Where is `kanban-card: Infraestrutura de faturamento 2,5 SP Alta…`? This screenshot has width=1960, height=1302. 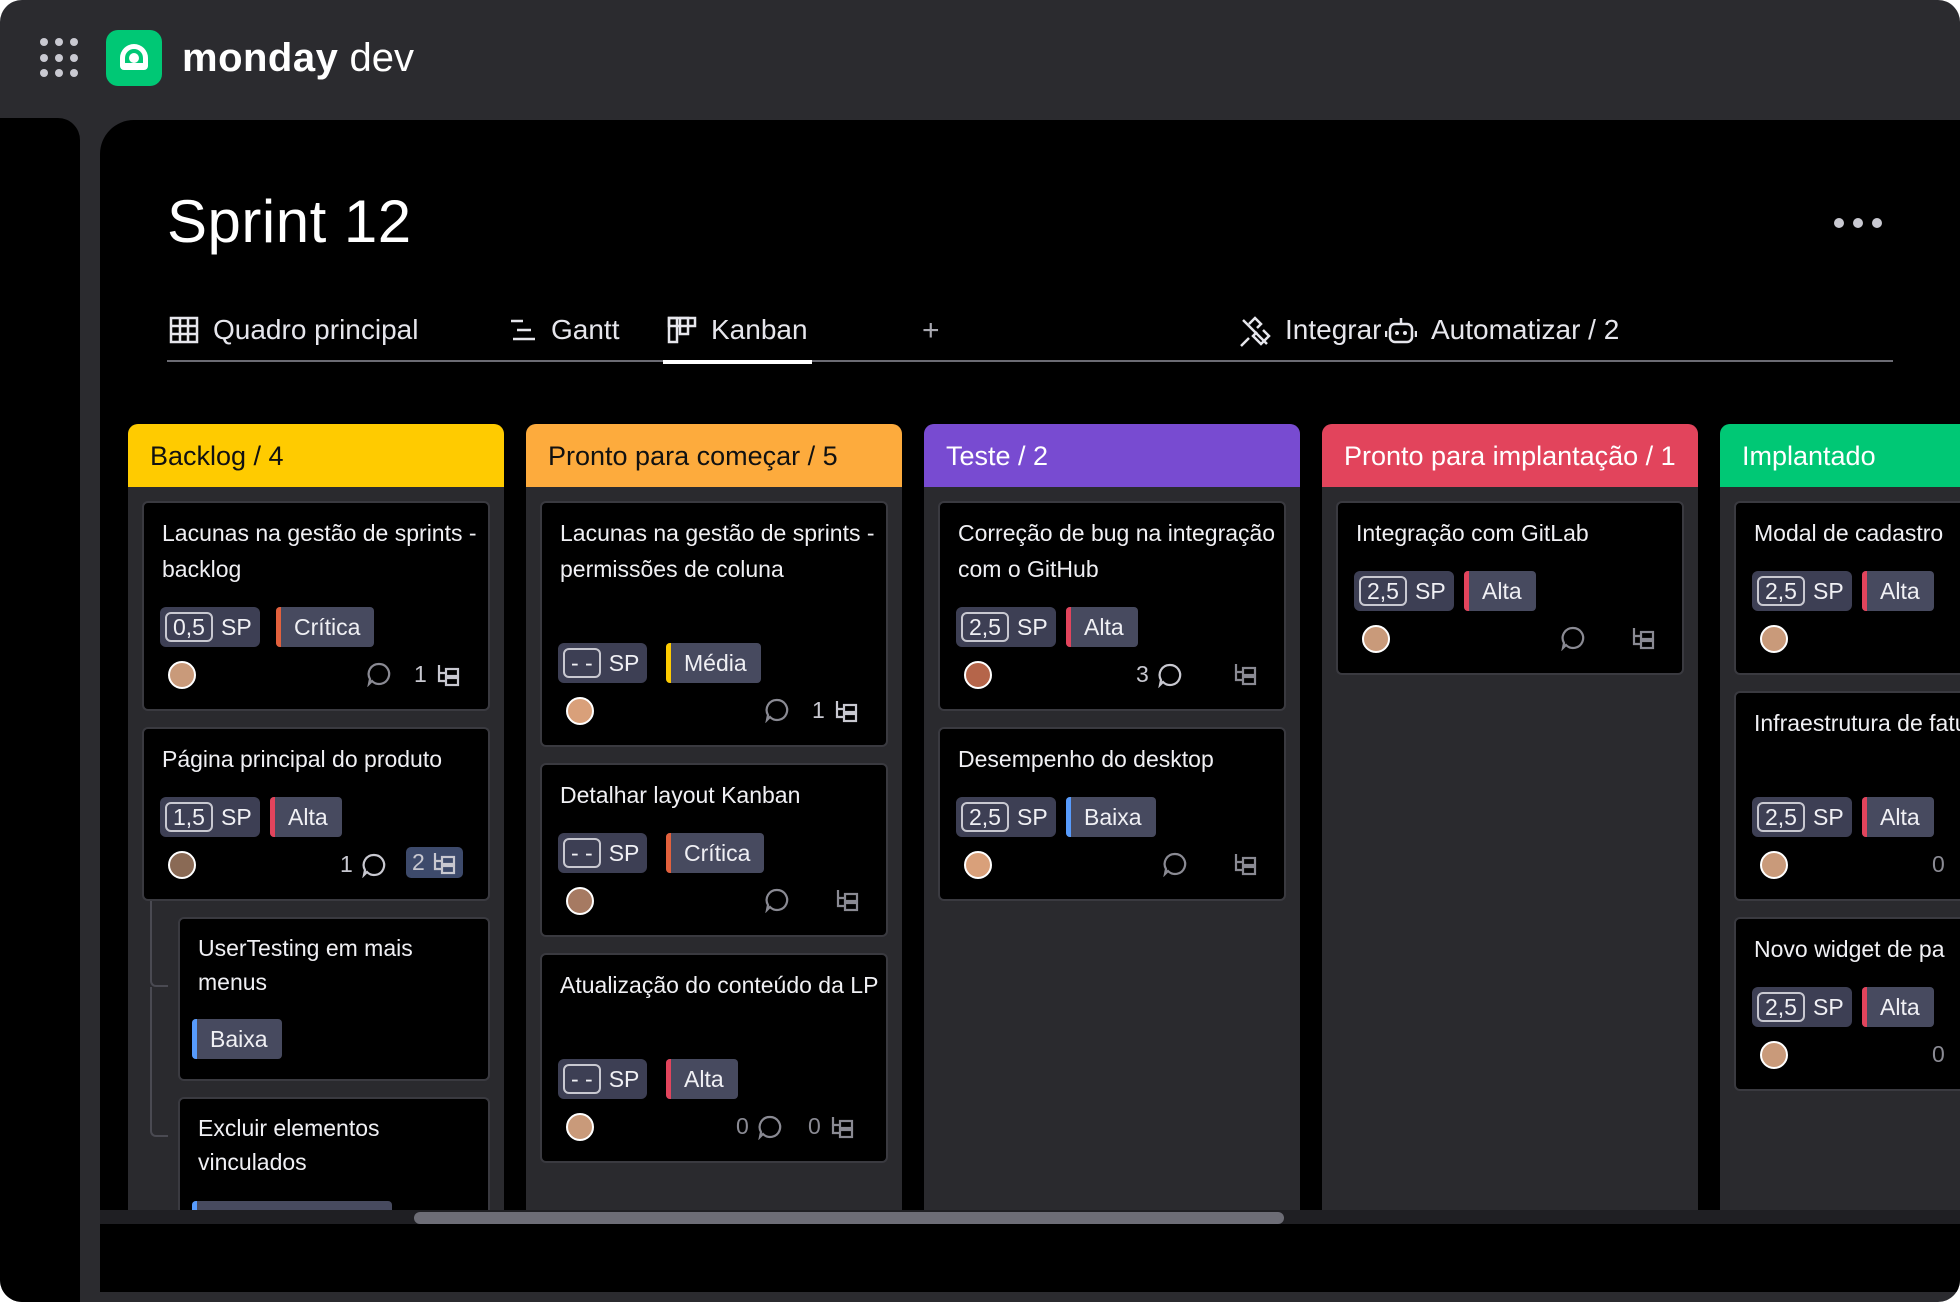 kanban-card: Infraestrutura de faturamento 2,5 SP Alta… is located at coordinates (1847, 796).